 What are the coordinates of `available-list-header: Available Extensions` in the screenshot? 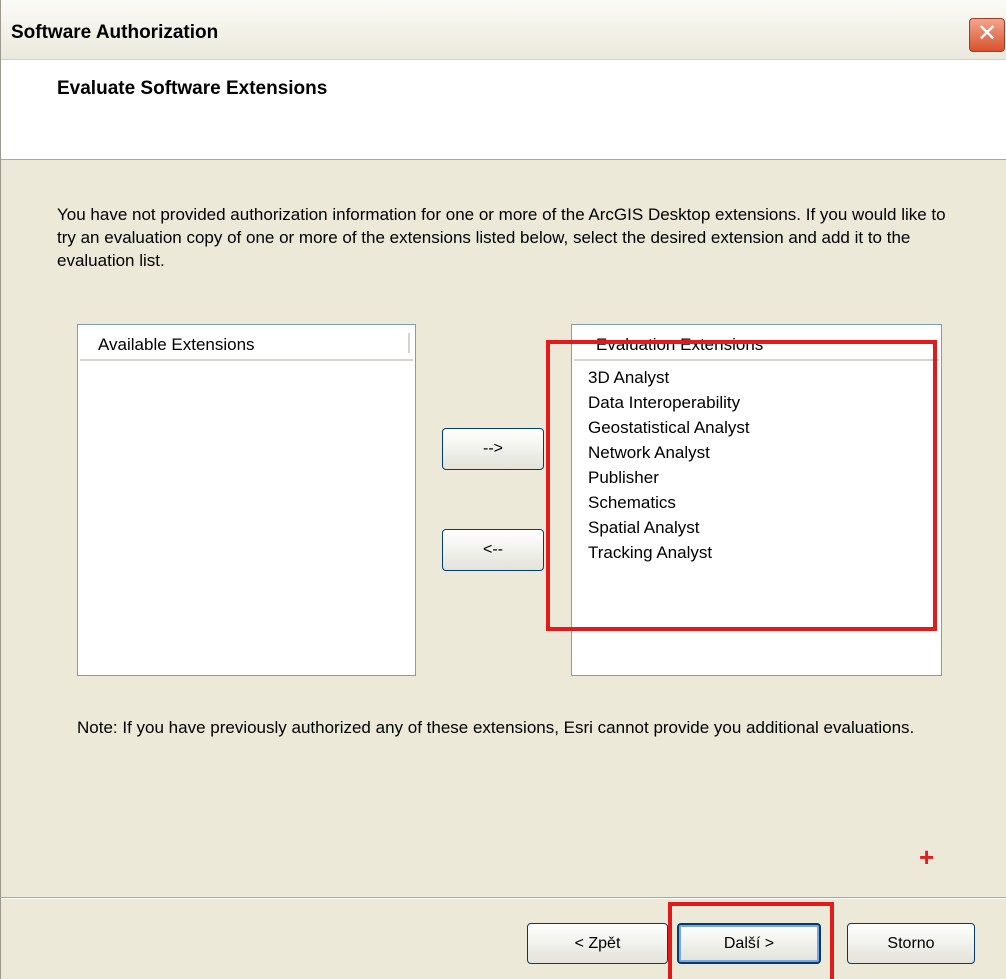 It's located at (246, 344).